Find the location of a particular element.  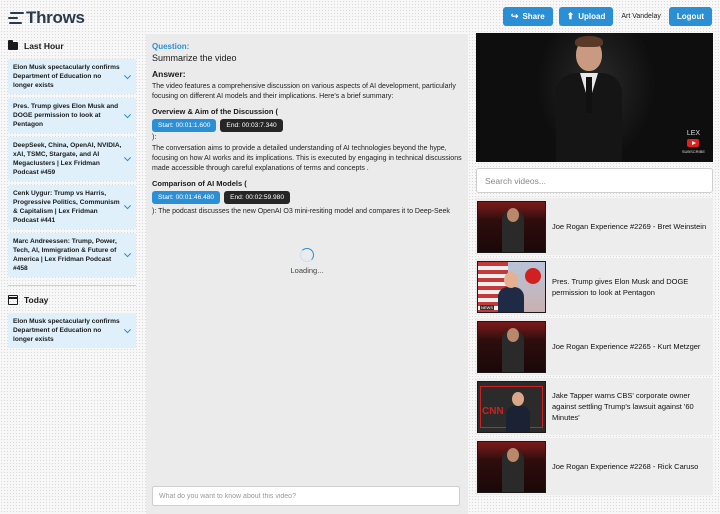

section-heading: Overview & Aim of the Discussion ( is located at coordinates (215, 111).